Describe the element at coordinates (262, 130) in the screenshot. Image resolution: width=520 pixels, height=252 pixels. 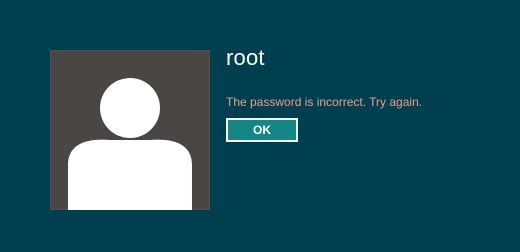
I see `ok-button: OK` at that location.